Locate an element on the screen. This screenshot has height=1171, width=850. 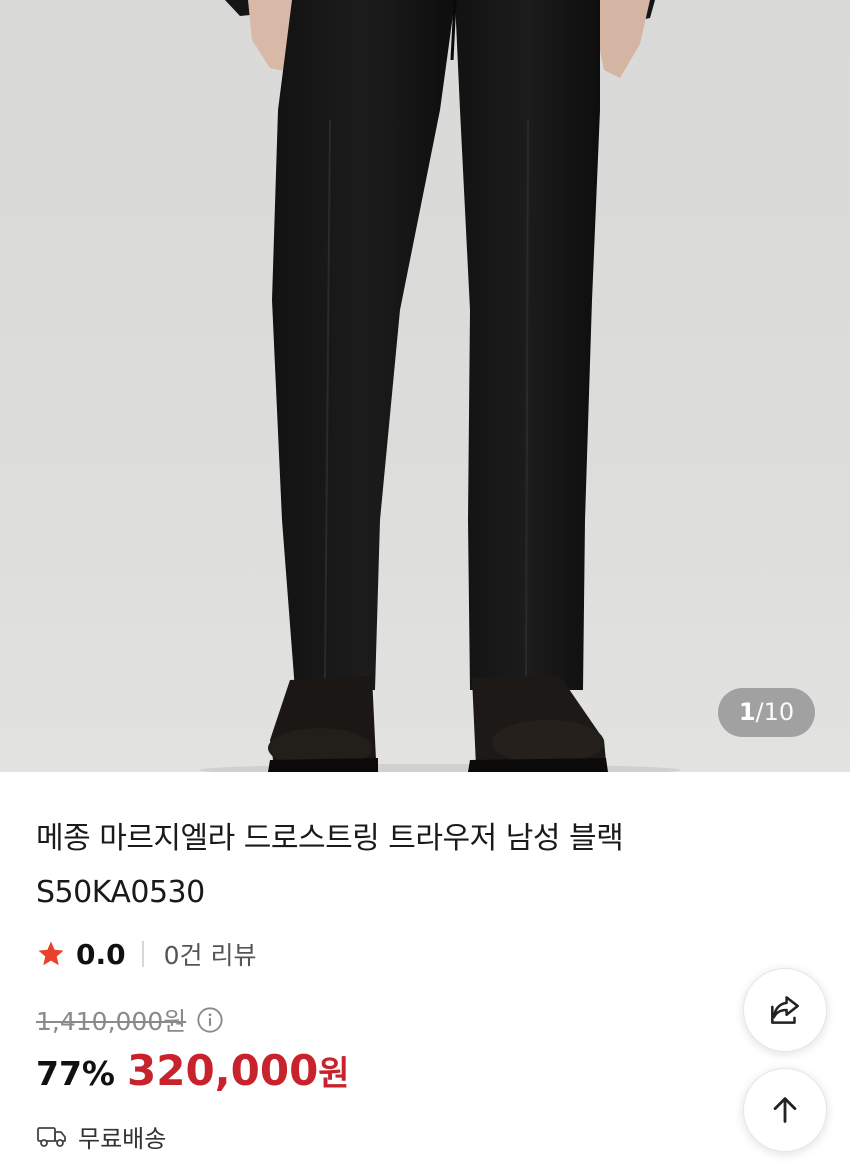
original-price-row: 1,410,000원 is located at coordinates (130, 1020).